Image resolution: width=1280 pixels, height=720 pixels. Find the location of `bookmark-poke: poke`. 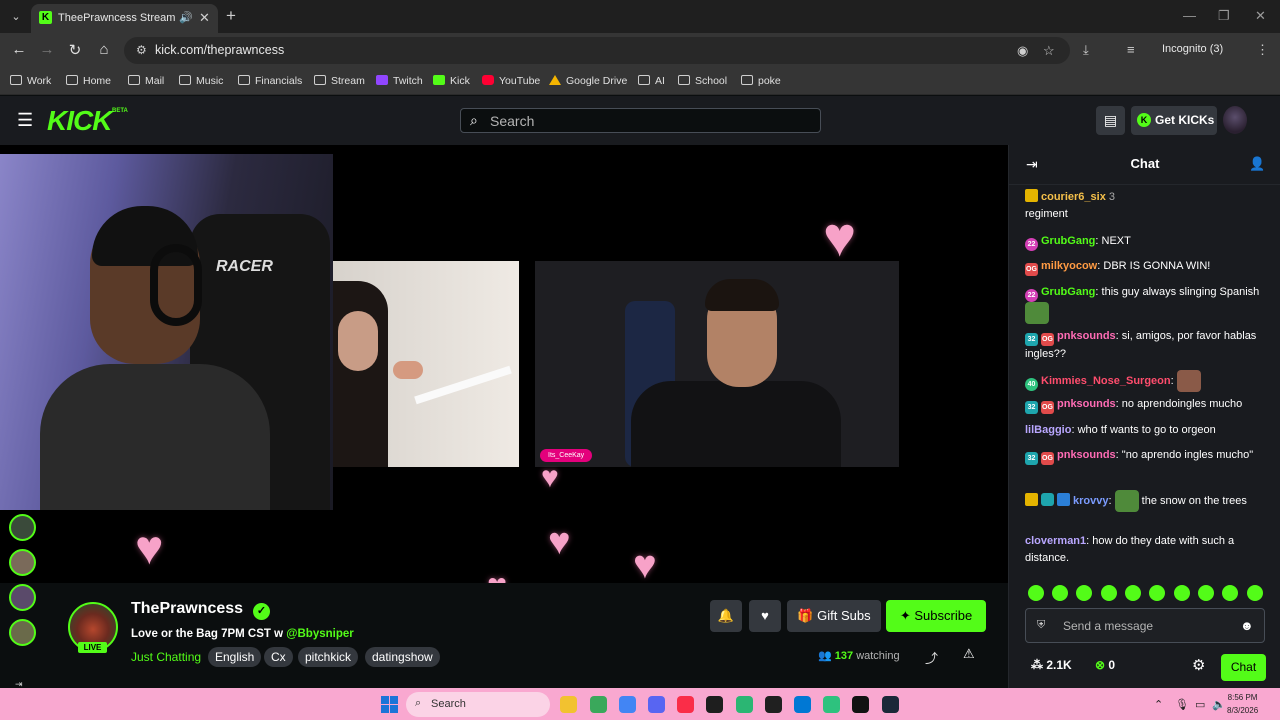

bookmark-poke: poke is located at coordinates (761, 81).